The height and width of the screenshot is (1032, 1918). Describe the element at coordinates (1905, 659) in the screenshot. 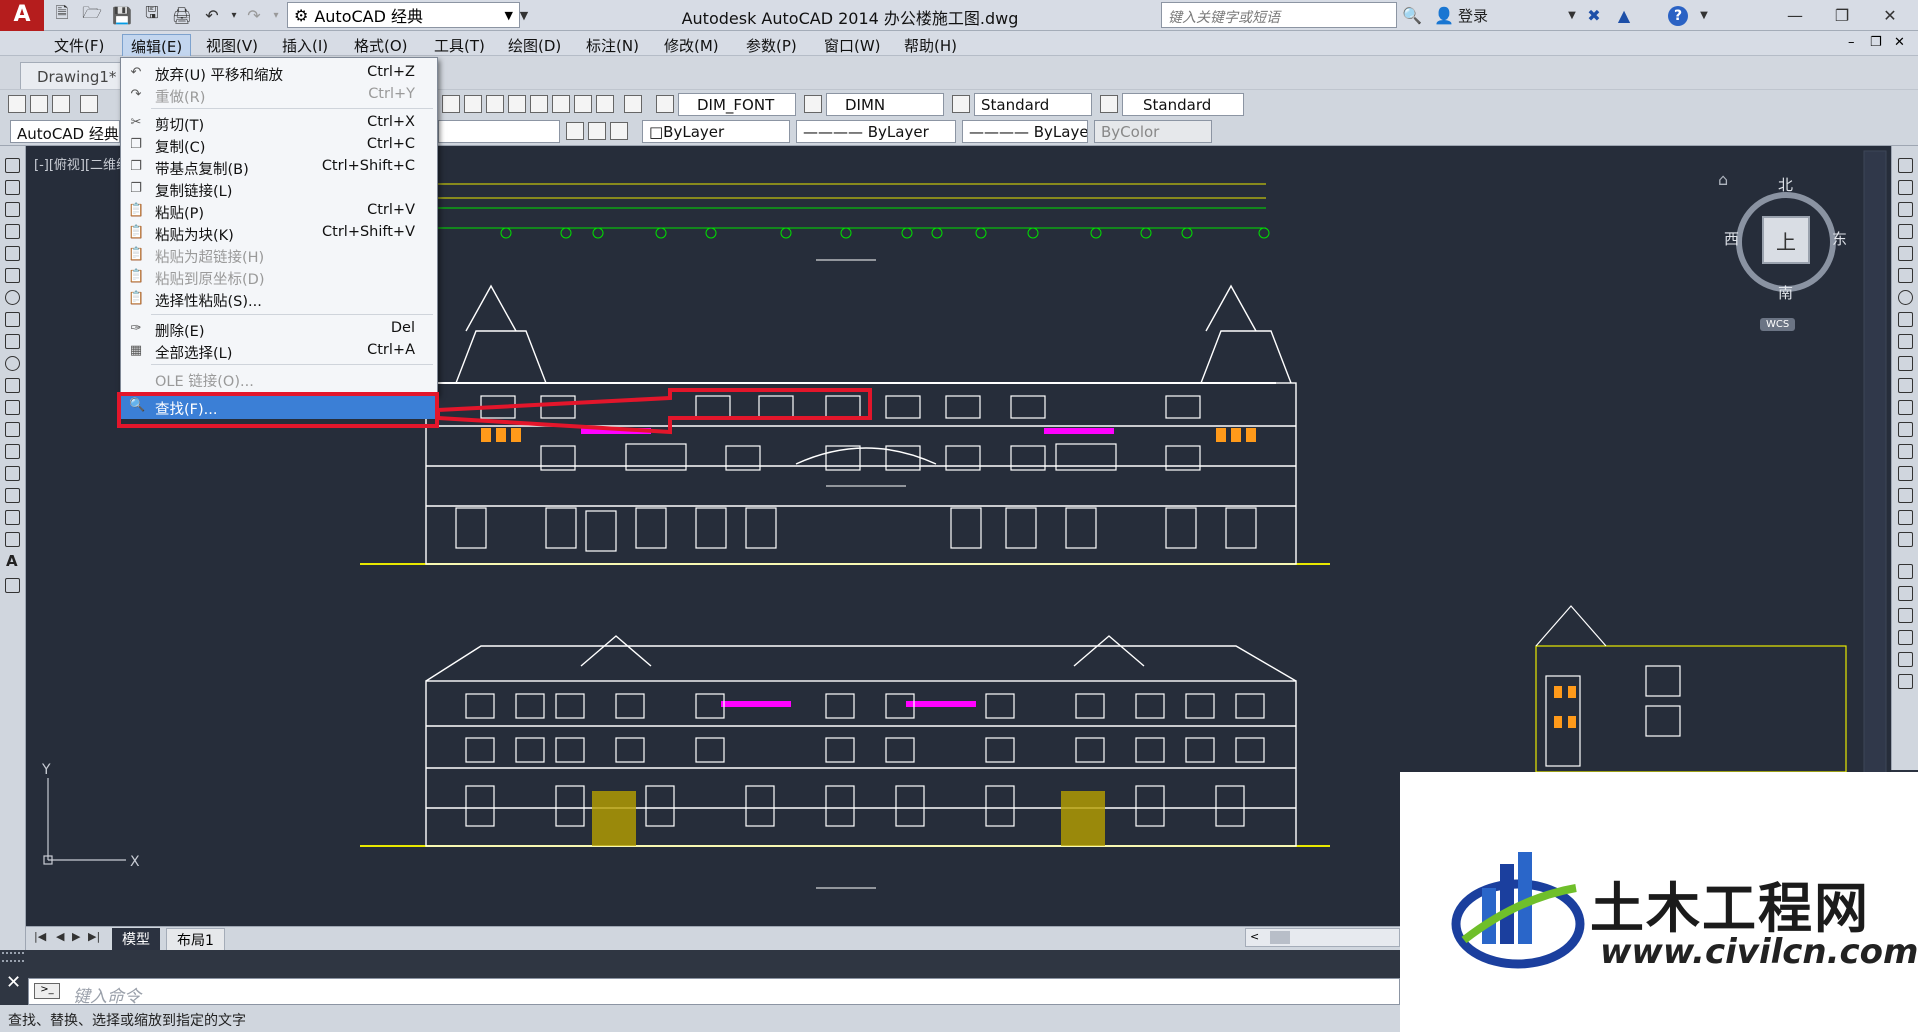

I see `text-front-icon` at that location.